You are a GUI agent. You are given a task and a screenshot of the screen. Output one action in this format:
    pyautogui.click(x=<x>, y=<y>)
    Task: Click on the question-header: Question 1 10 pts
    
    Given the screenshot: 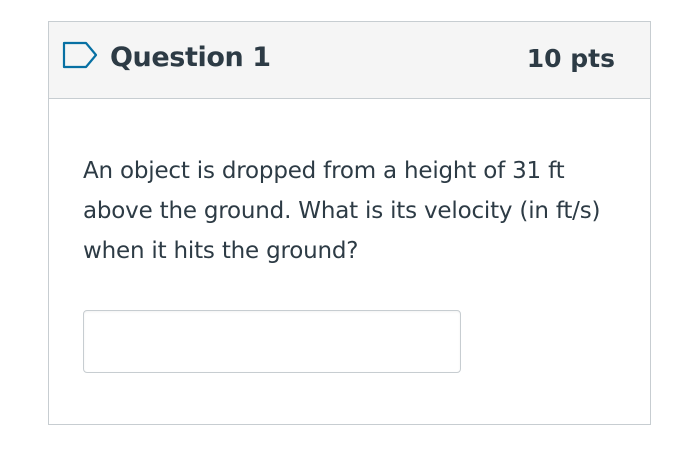 What is the action you would take?
    pyautogui.click(x=349, y=60)
    